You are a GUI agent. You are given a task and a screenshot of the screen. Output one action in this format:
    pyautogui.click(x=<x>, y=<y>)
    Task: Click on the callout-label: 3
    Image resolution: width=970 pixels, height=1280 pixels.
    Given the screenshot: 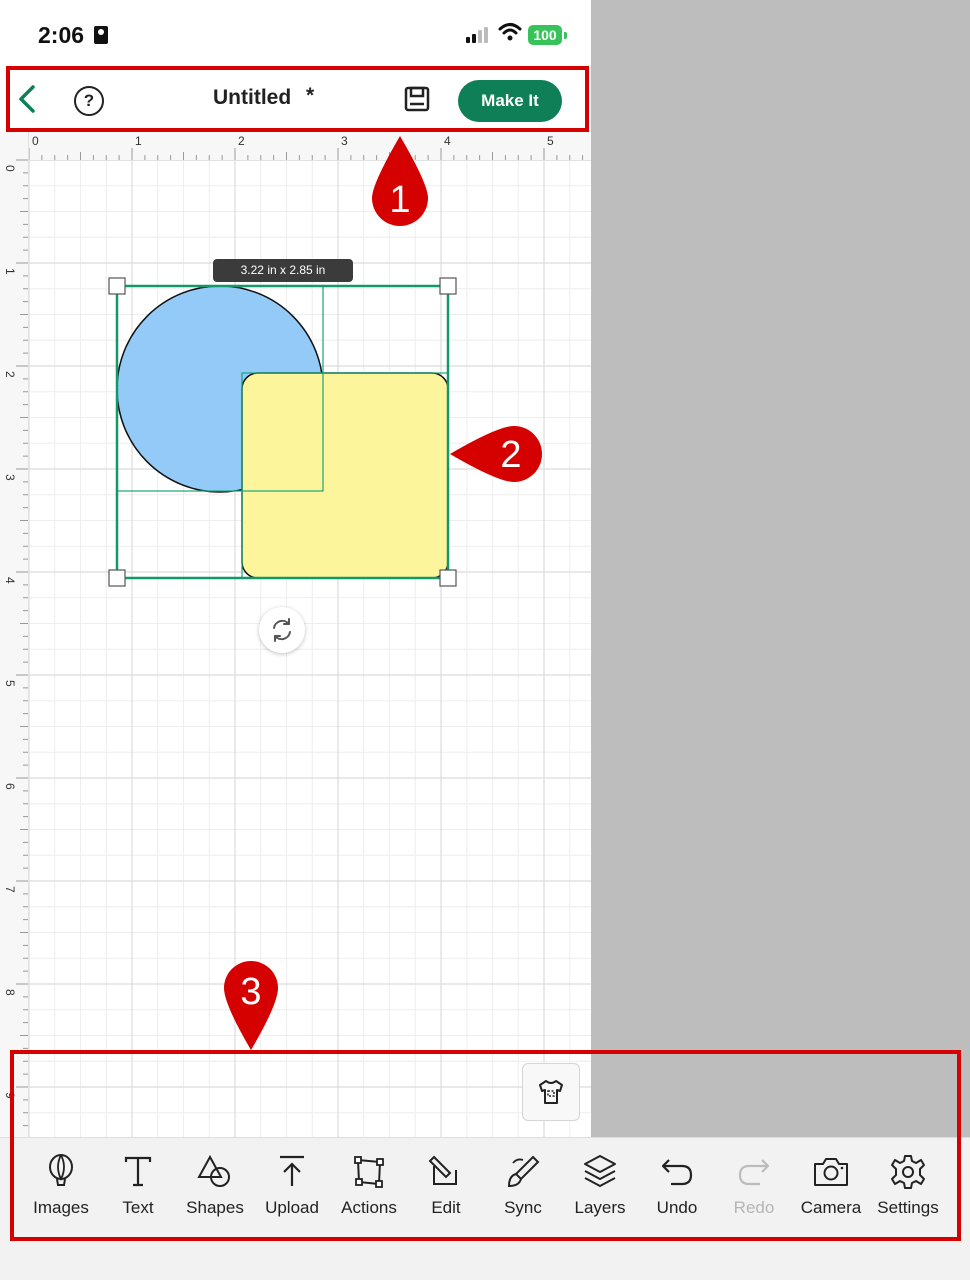 What is the action you would take?
    pyautogui.click(x=250, y=992)
    